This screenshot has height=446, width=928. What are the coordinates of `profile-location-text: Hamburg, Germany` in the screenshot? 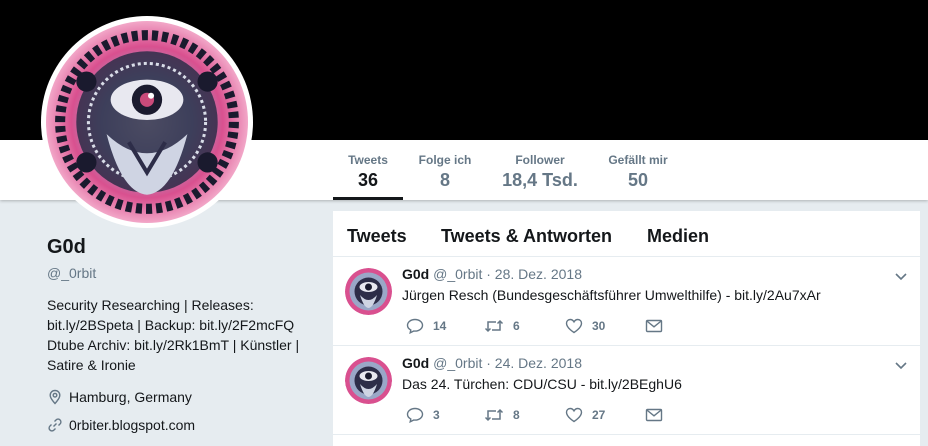 It's located at (130, 397).